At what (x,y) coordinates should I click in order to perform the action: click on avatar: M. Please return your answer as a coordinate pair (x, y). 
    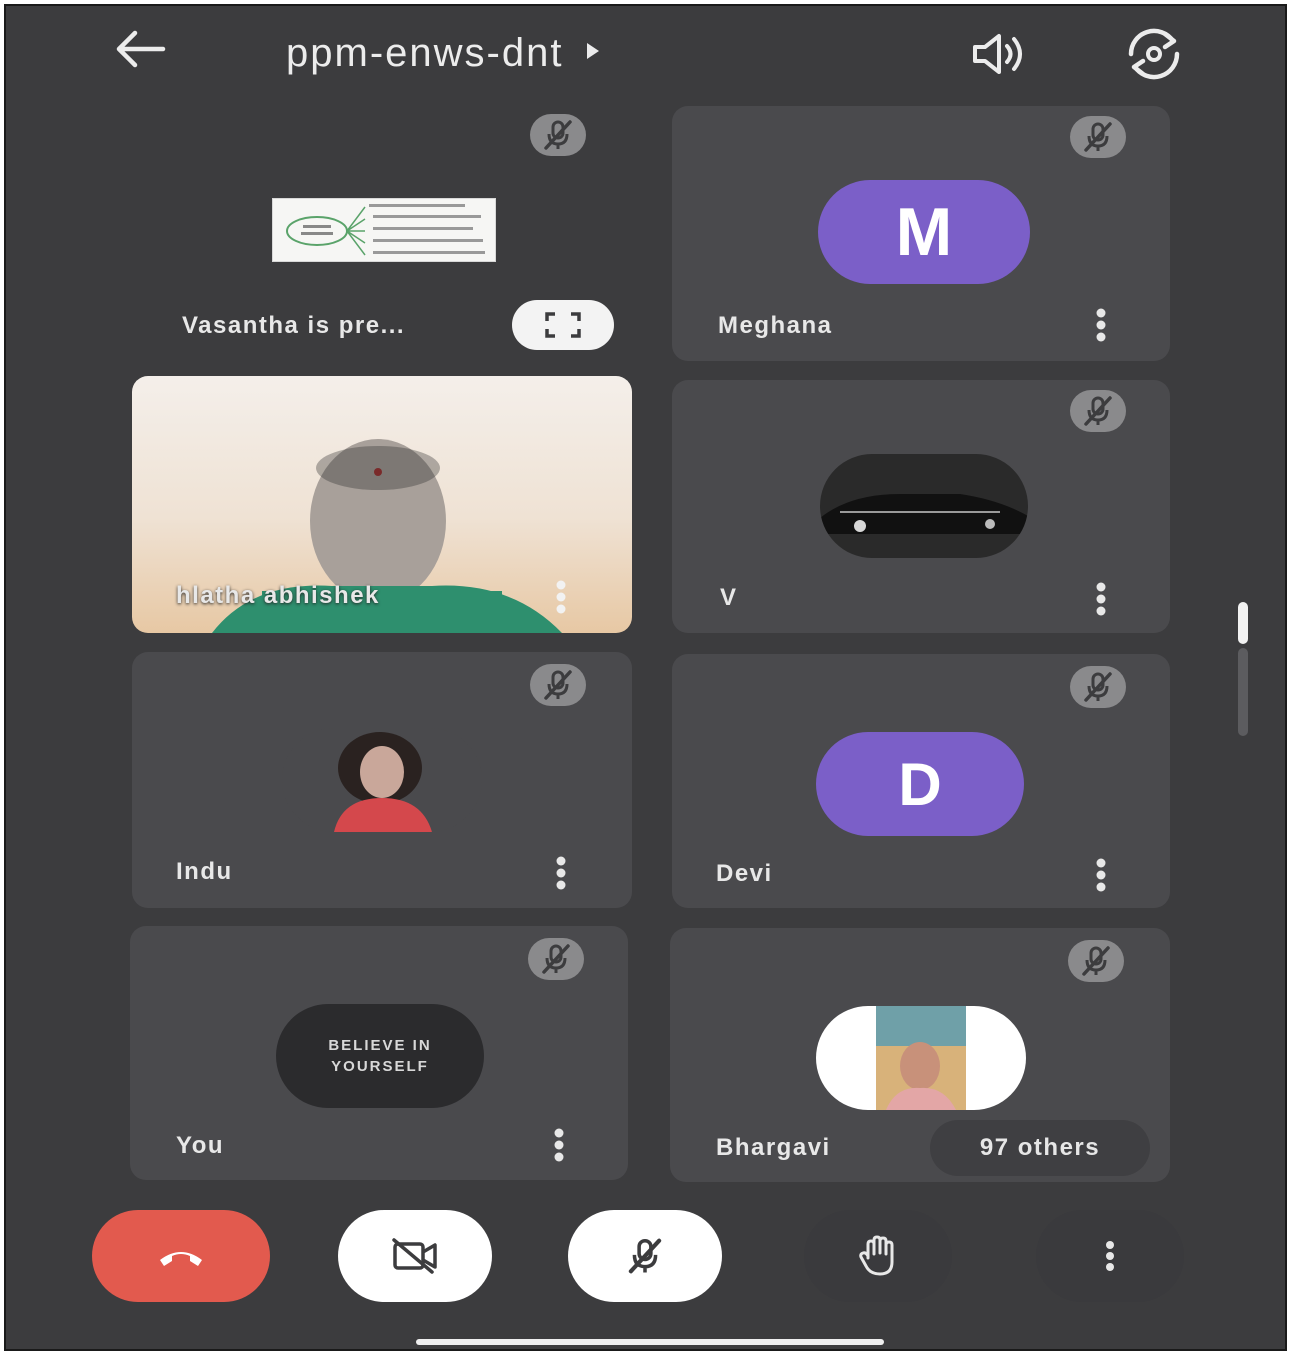
    Looking at the image, I should click on (924, 232).